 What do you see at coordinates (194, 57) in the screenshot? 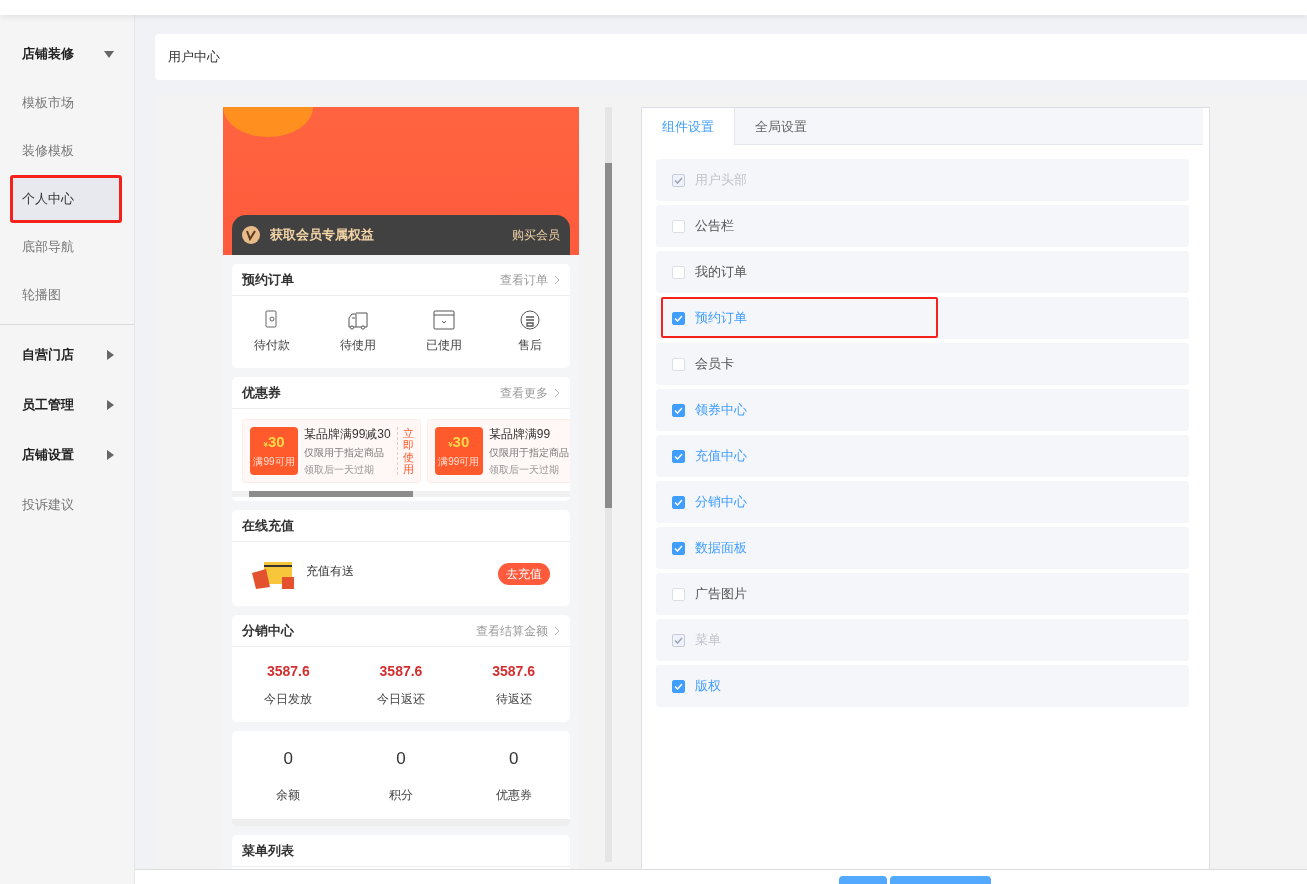
I see `page-title: 用户中心` at bounding box center [194, 57].